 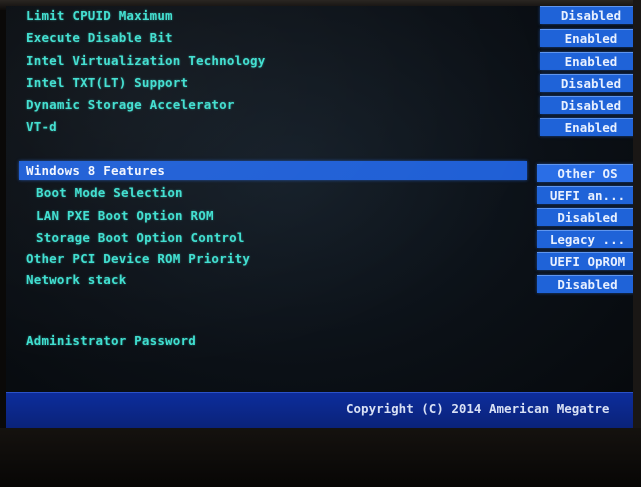 What do you see at coordinates (319, 259) in the screenshot?
I see `setting-row-other-pci-rom: Other PCI Device ROM Priority UEFI OpROM` at bounding box center [319, 259].